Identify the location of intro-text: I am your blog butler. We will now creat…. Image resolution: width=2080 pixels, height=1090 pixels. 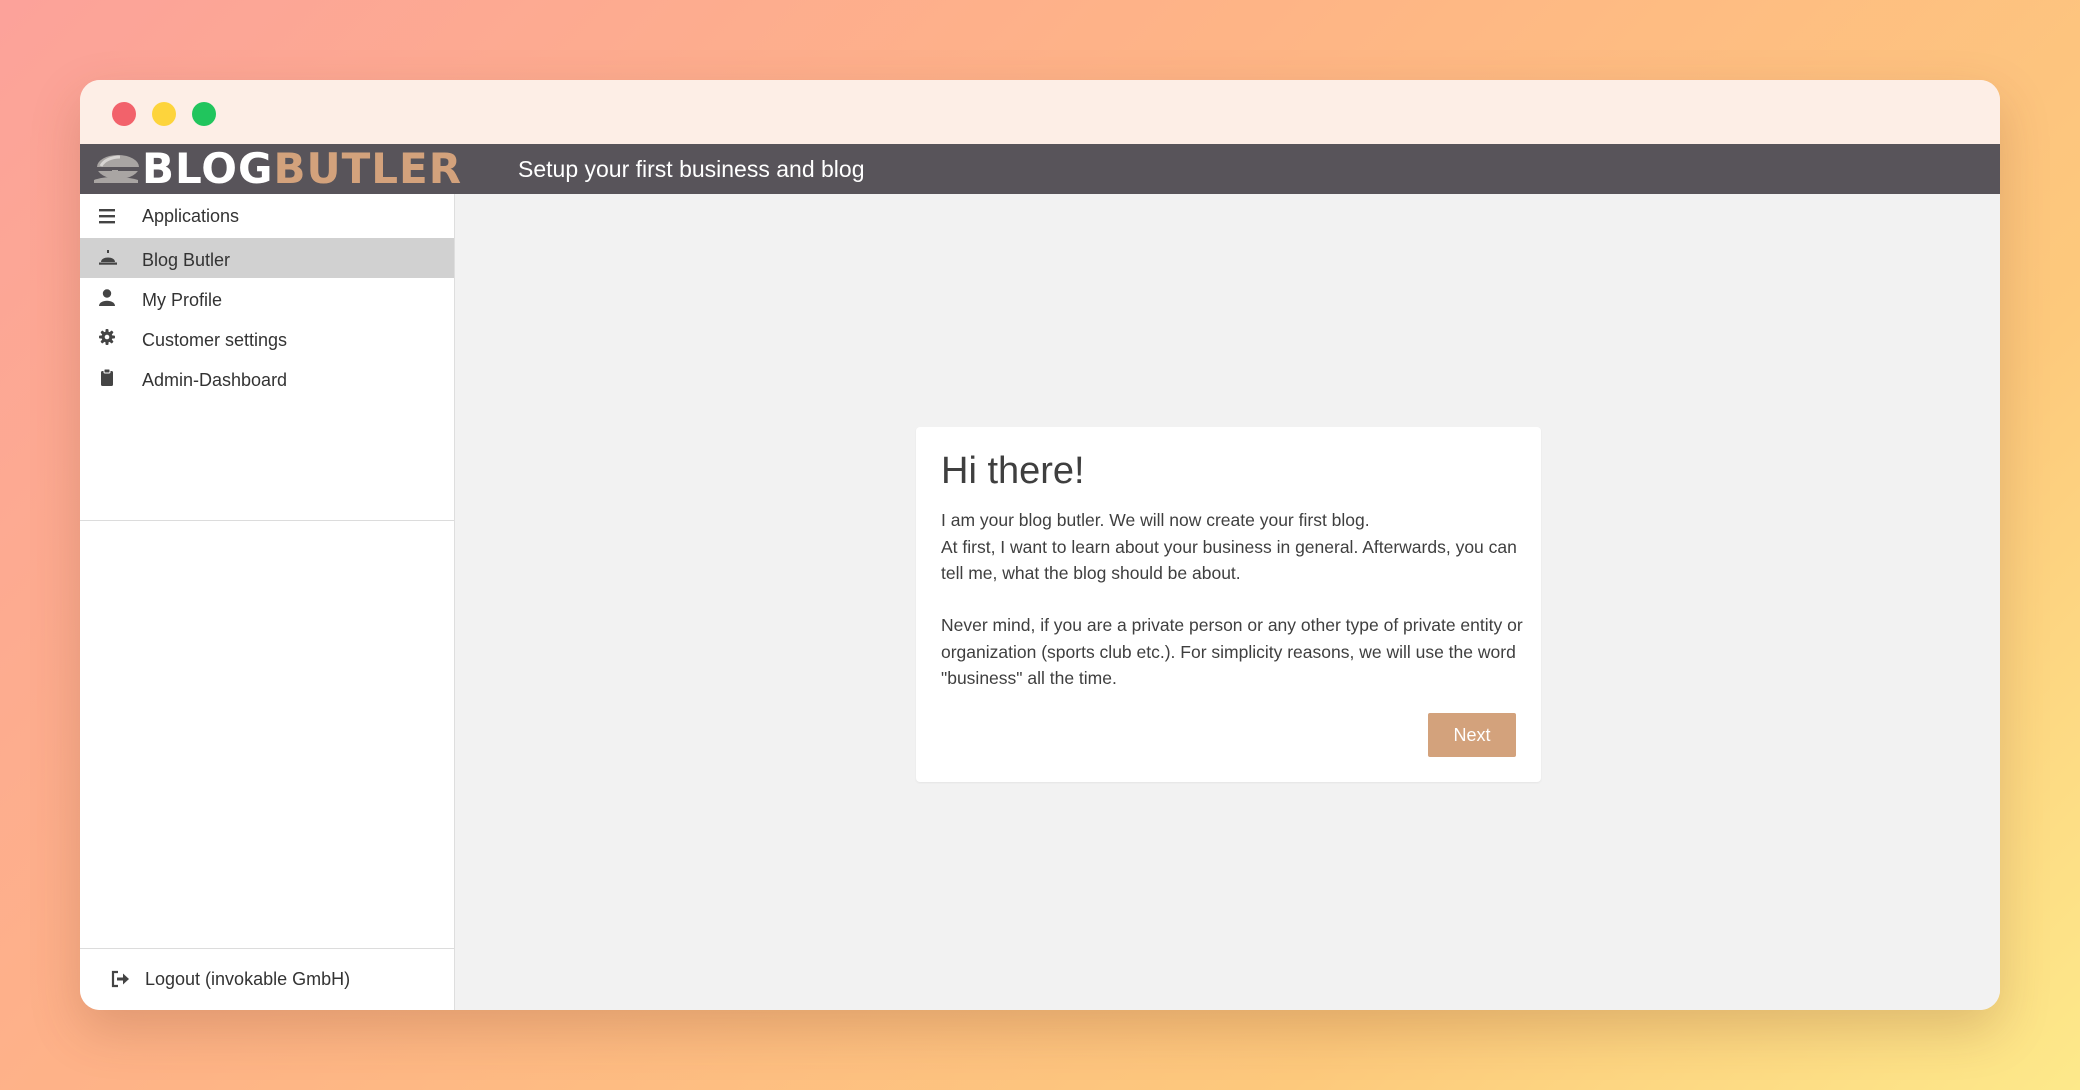
(1229, 546).